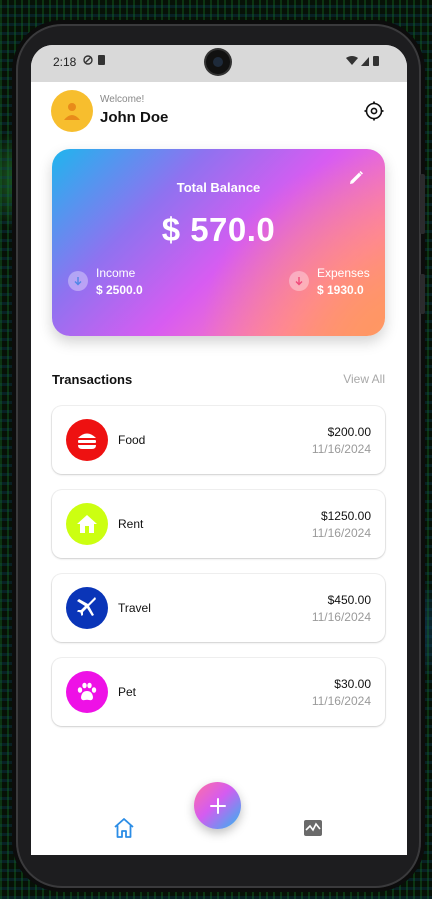  I want to click on person-icon, so click(72, 111).